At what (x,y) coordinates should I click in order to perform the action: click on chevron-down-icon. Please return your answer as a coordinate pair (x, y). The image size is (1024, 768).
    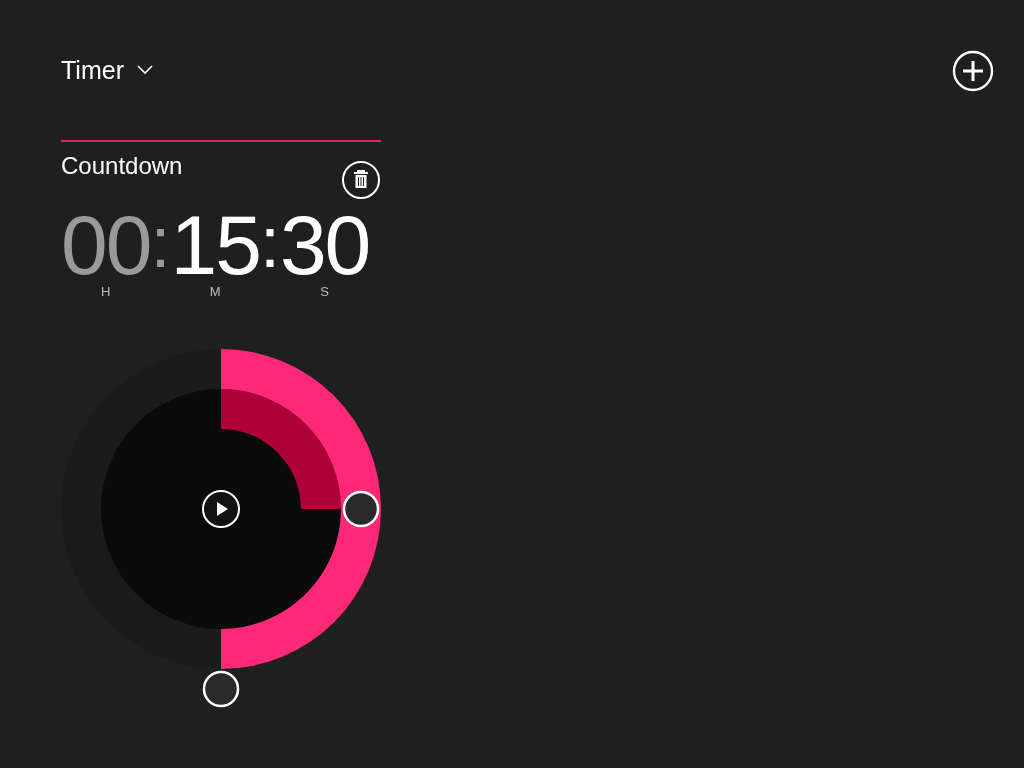
    Looking at the image, I should click on (144, 70).